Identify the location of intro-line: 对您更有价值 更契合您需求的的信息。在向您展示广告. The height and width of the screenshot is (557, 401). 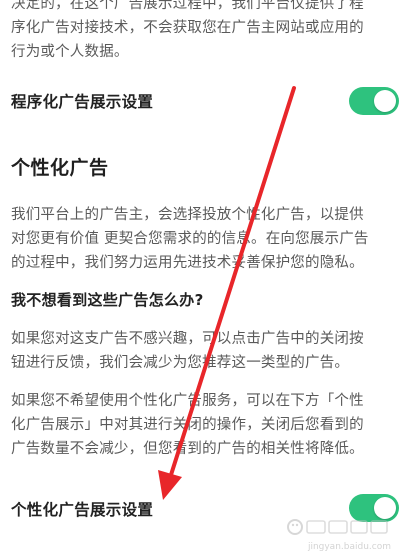
(190, 239).